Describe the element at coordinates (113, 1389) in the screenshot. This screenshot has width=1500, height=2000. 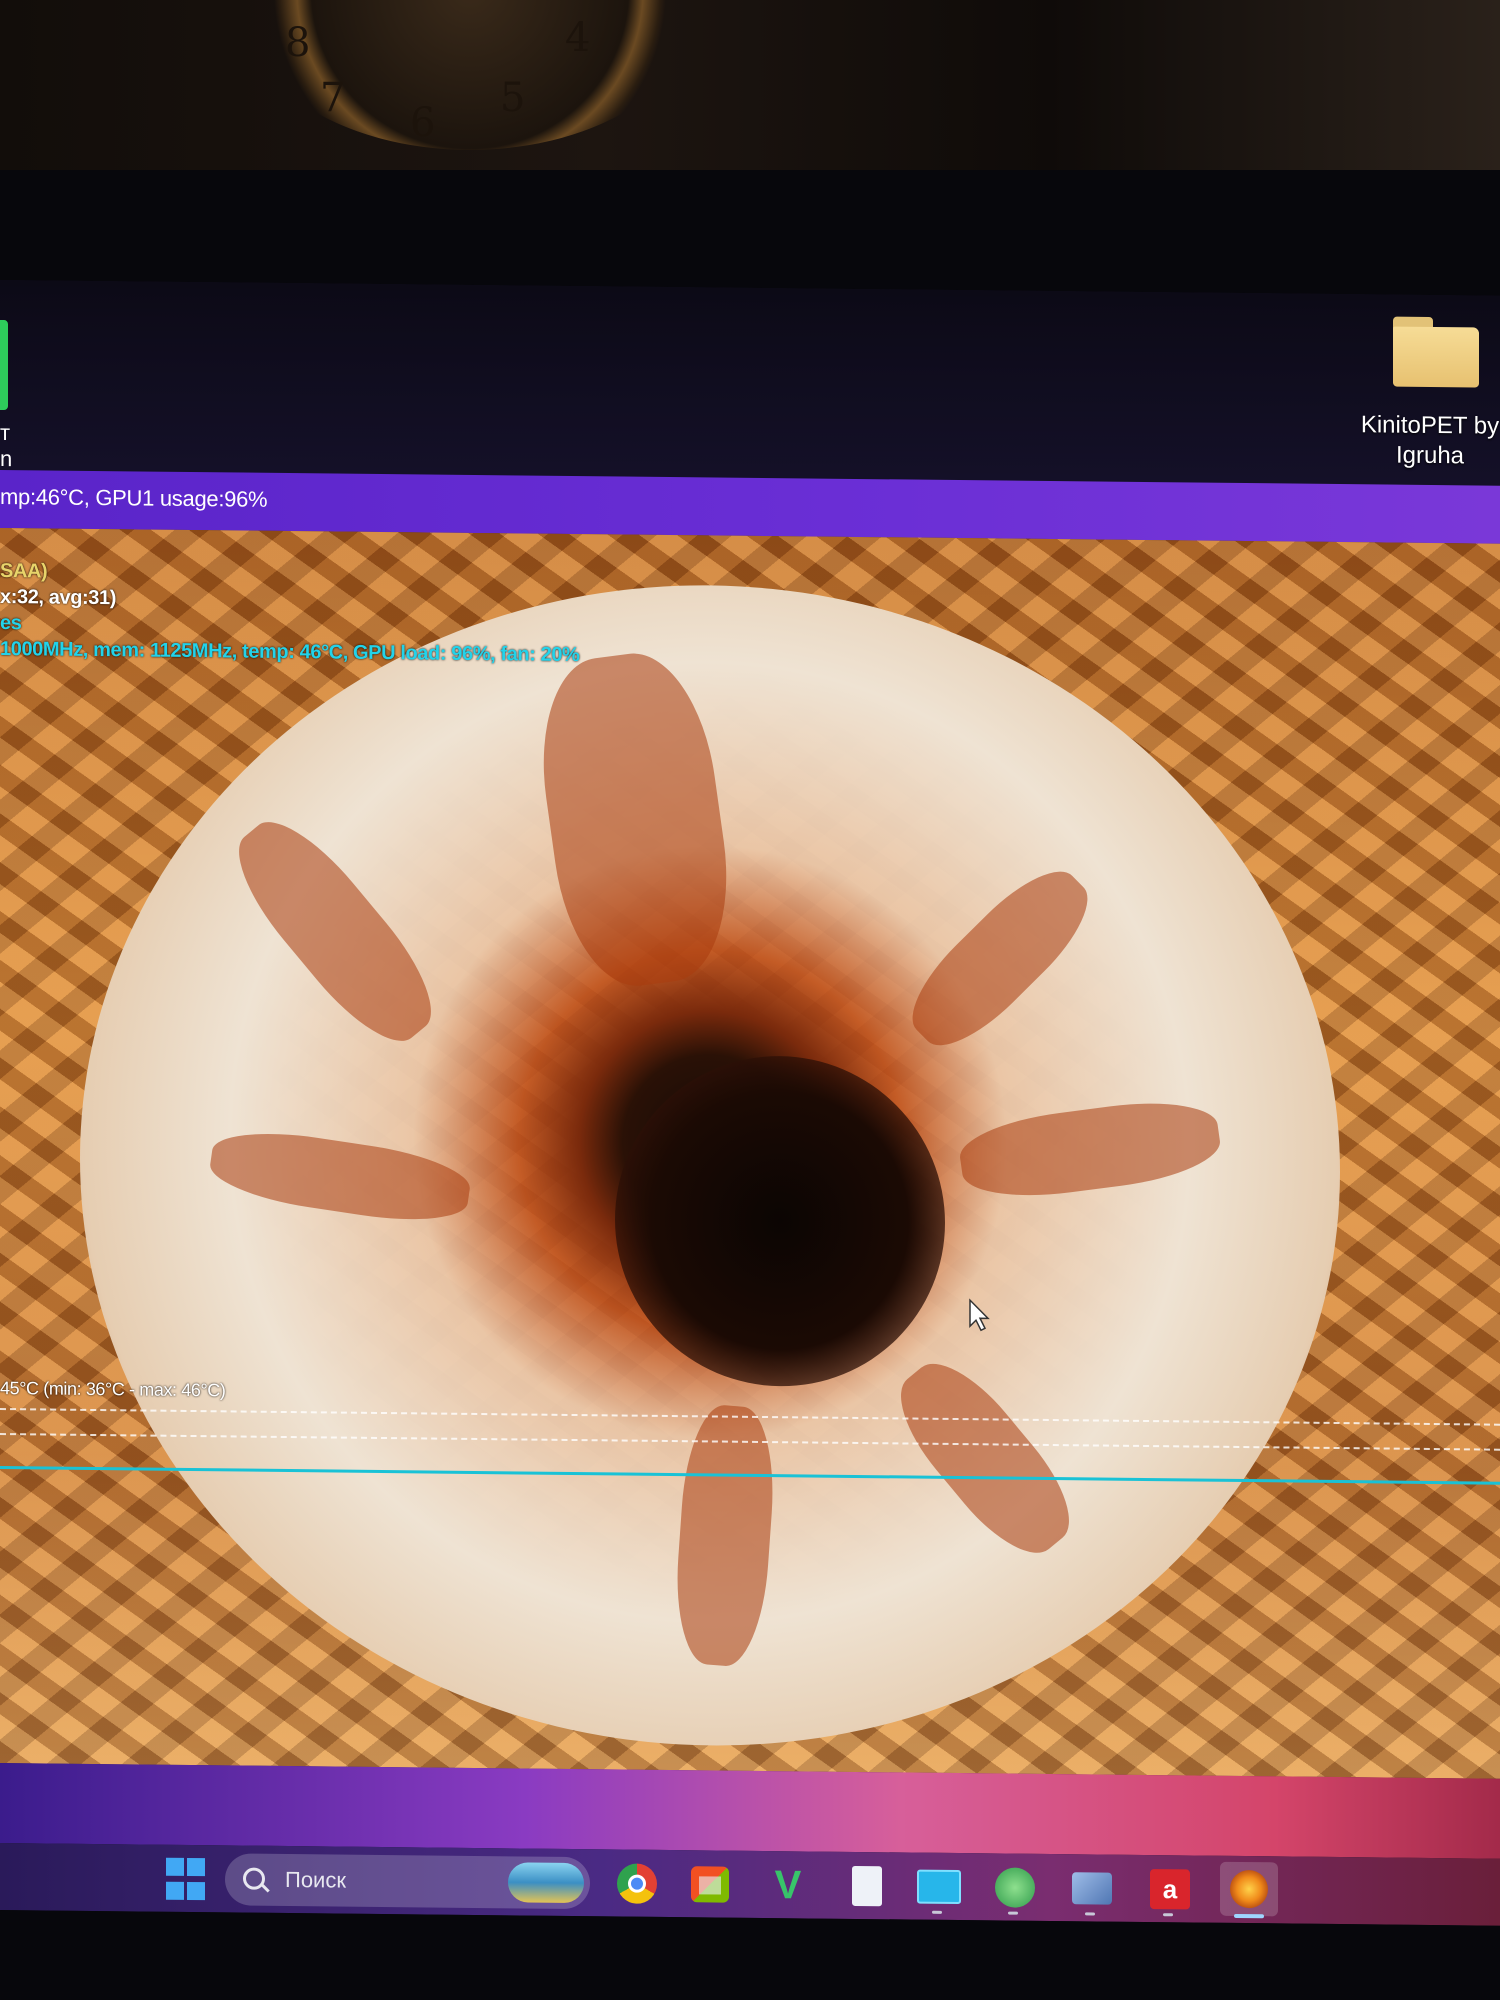
I see `temp-graph-label: 45°C (min: 36°C - max: 46°C)` at that location.